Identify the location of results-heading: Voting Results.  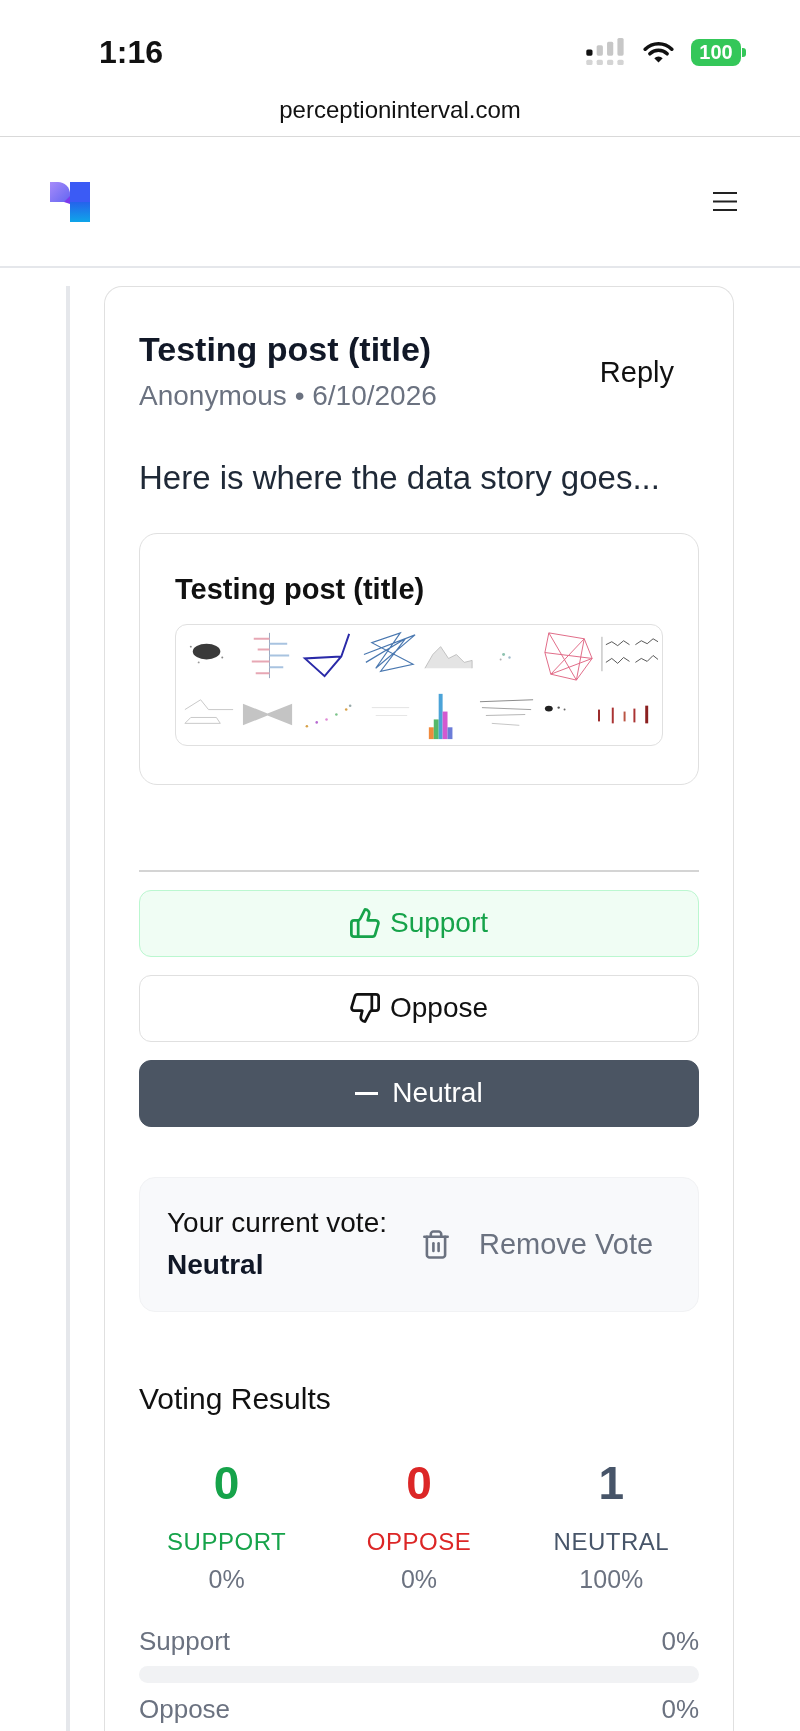
(235, 1398).